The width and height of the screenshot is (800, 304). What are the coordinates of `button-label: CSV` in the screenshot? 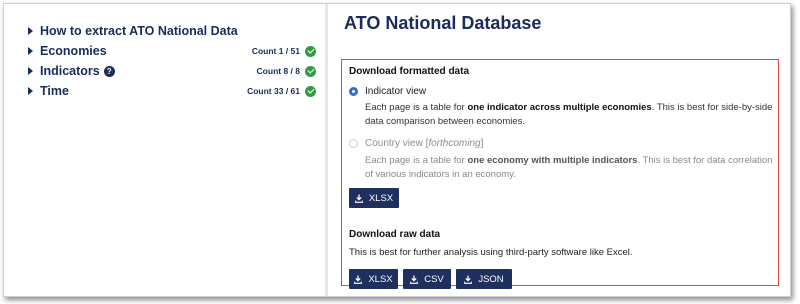 It's located at (434, 279).